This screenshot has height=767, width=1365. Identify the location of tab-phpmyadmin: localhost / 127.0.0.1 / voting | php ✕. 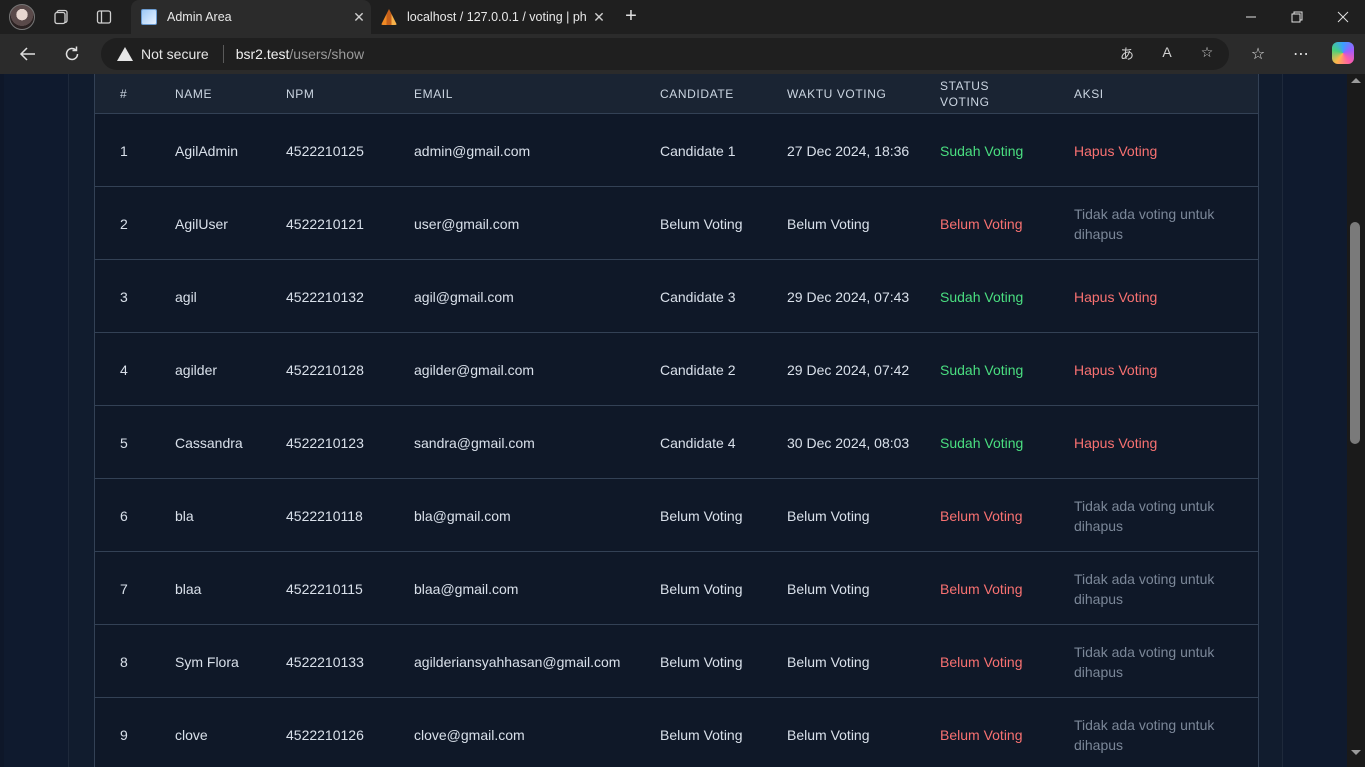
(491, 17).